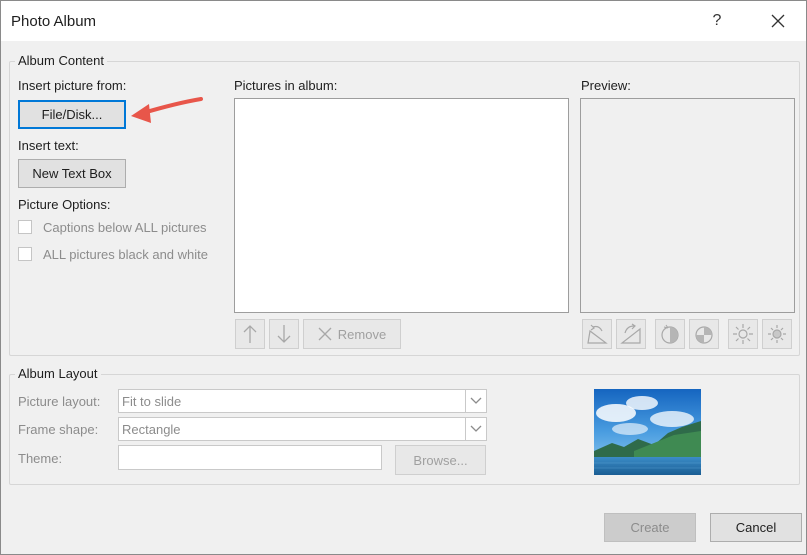 This screenshot has height=555, width=807. I want to click on rotate-right-icon, so click(630, 333).